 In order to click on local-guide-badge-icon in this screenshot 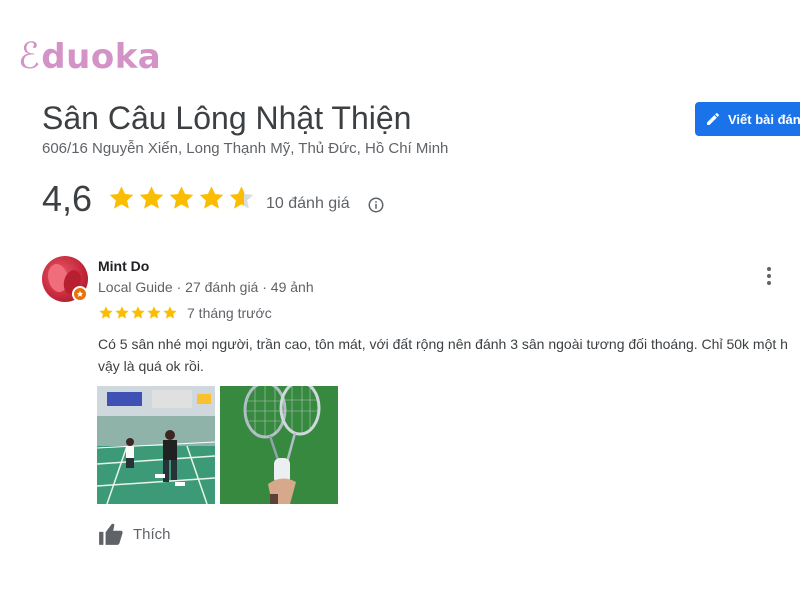, I will do `click(80, 294)`.